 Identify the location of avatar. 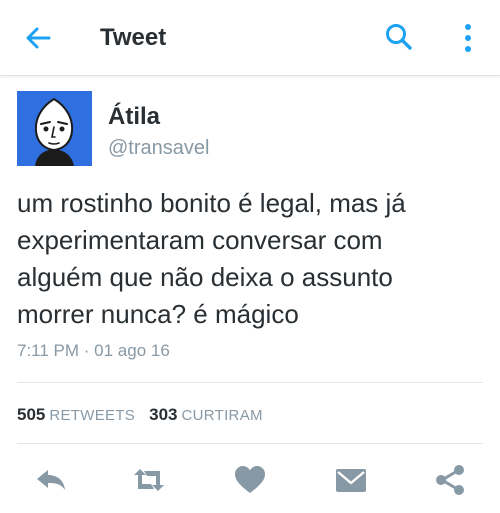
(54, 128).